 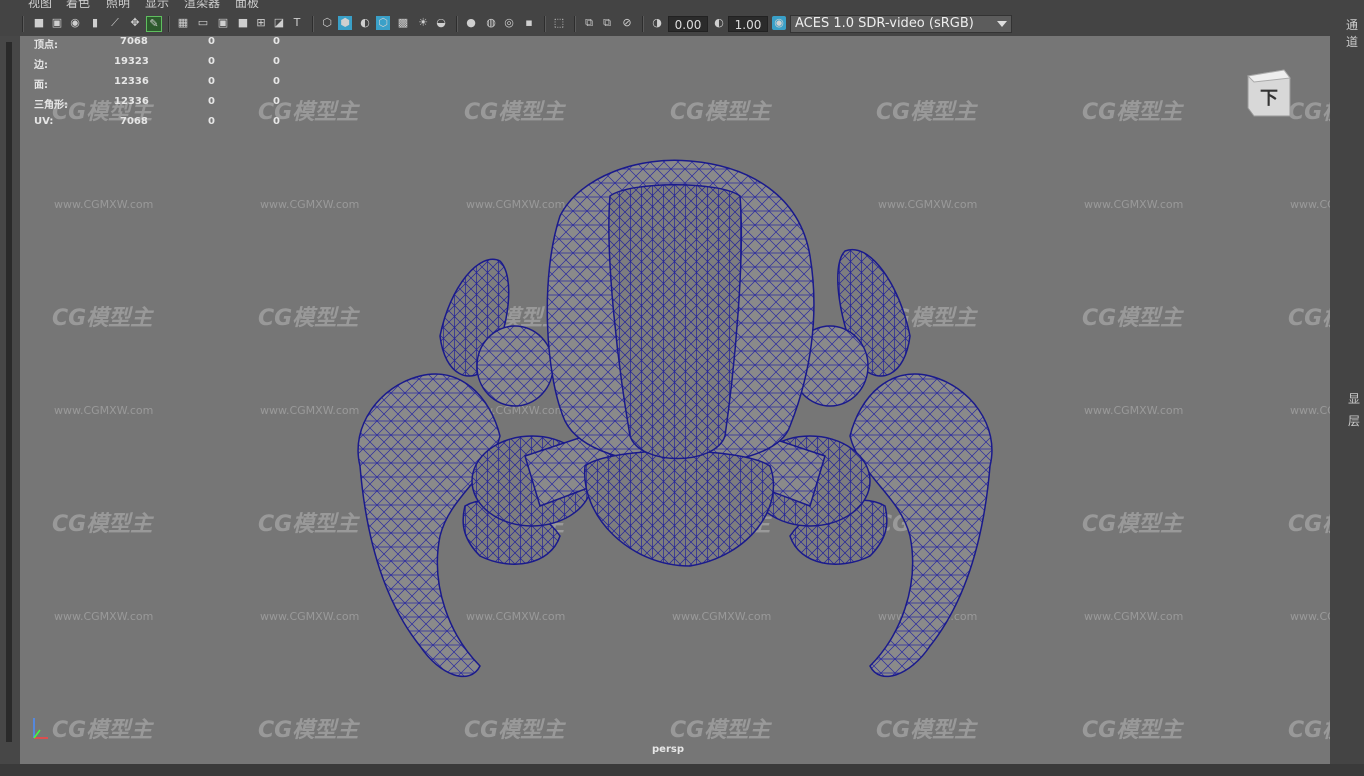 What do you see at coordinates (383, 23) in the screenshot?
I see `wireframe-on-shaded-icon: ⬡` at bounding box center [383, 23].